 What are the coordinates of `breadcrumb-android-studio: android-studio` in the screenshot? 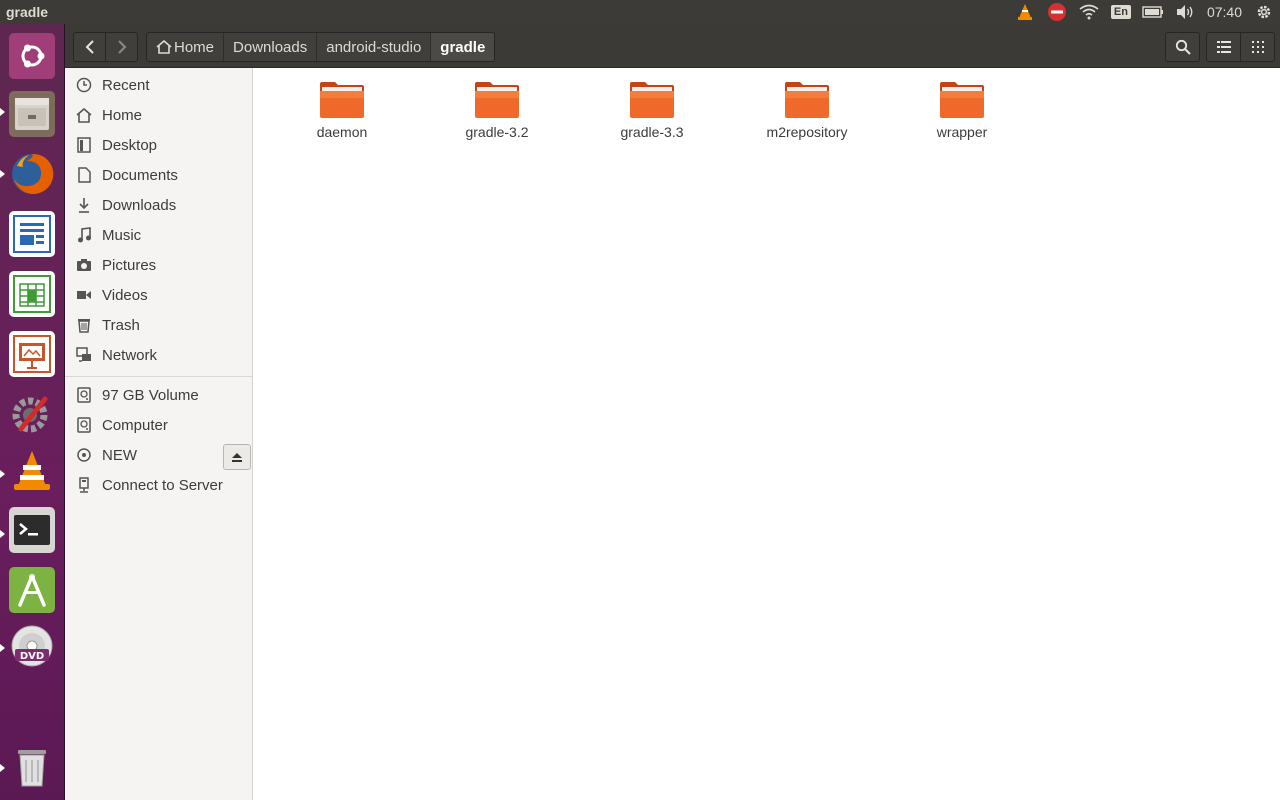 It's located at (374, 47).